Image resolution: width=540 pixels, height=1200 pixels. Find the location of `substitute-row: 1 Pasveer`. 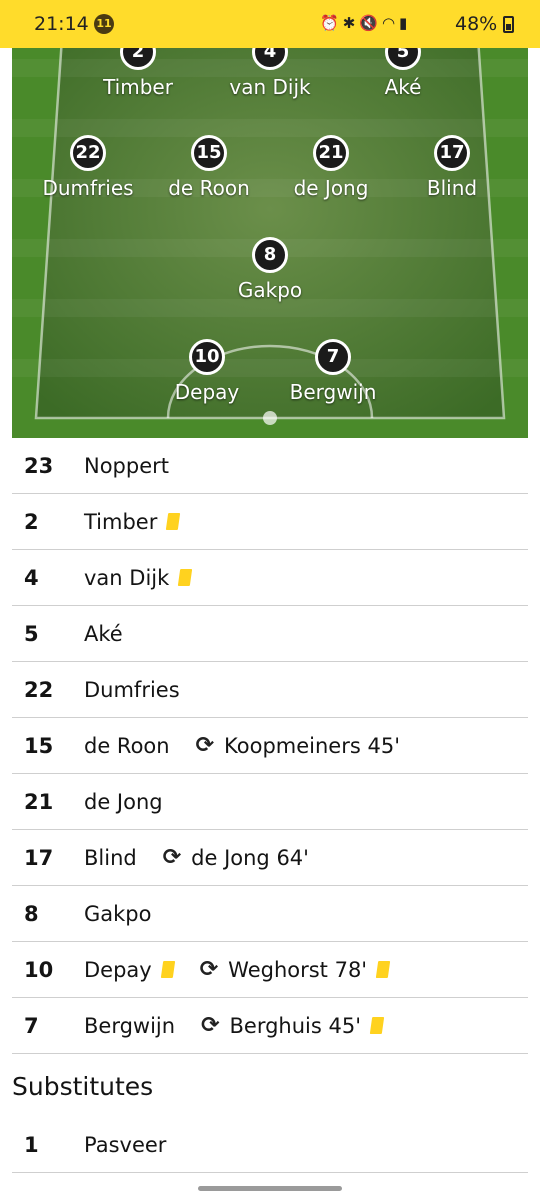

substitute-row: 1 Pasveer is located at coordinates (270, 1145).